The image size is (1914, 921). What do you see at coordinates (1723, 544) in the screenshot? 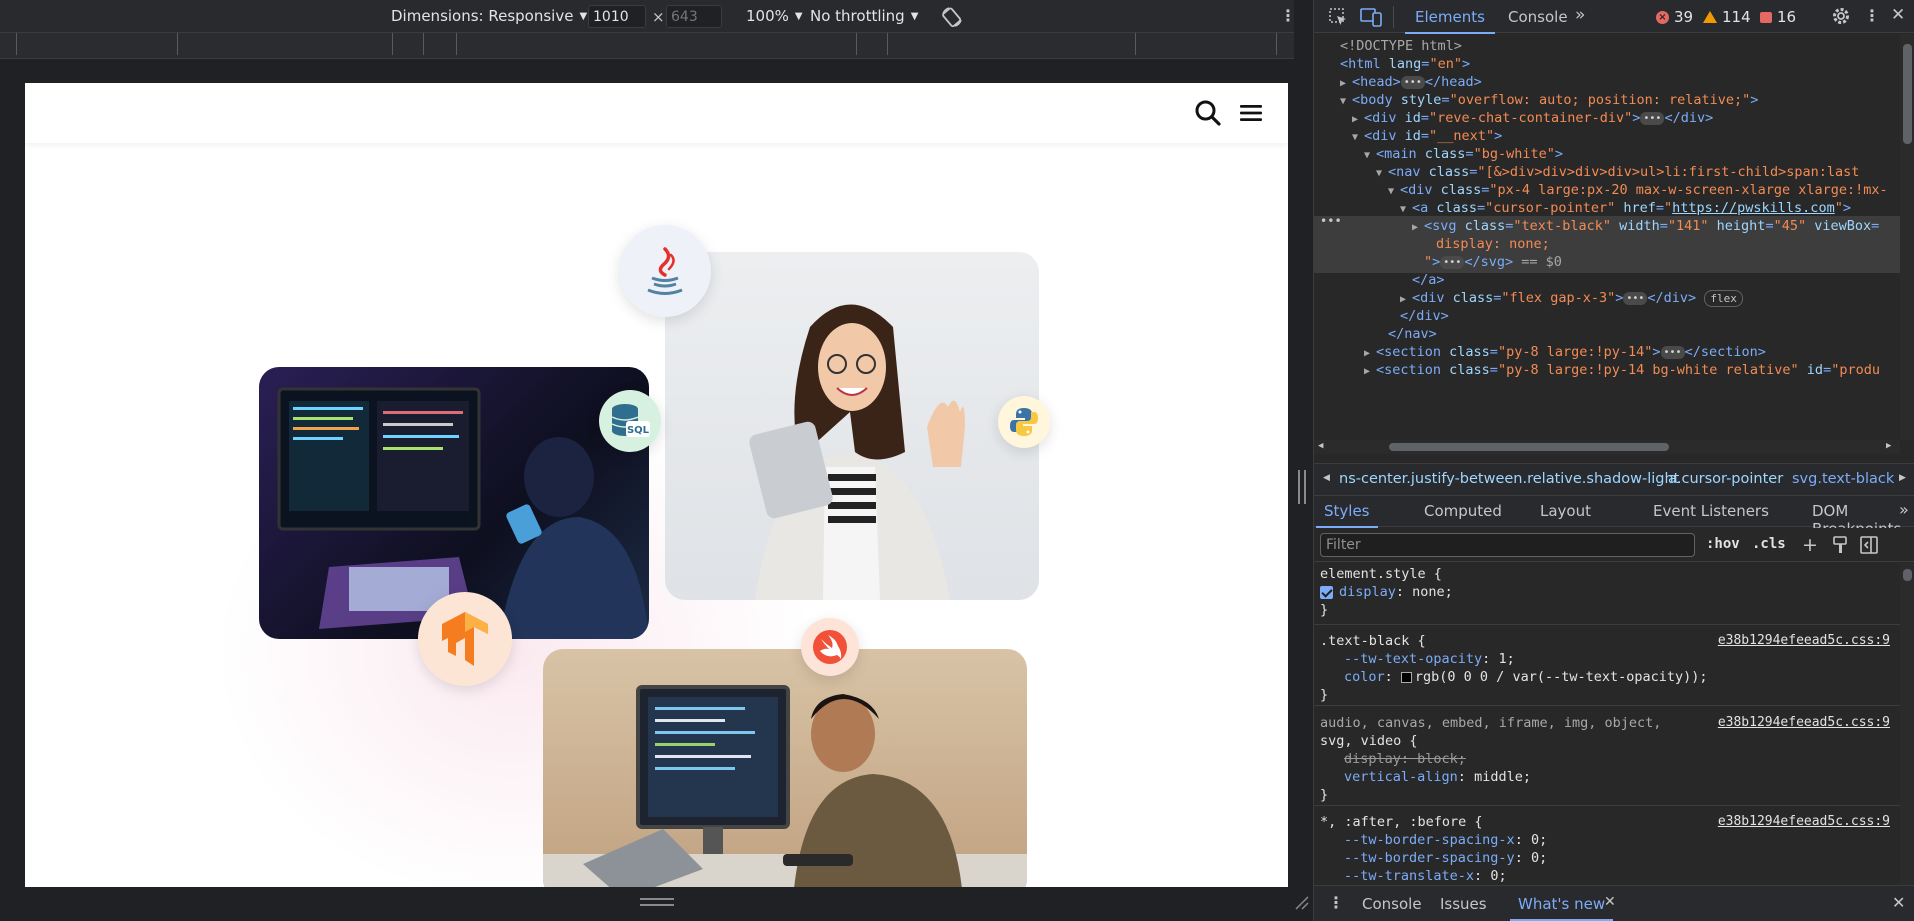
I see `hover-state-toggle: :hov` at bounding box center [1723, 544].